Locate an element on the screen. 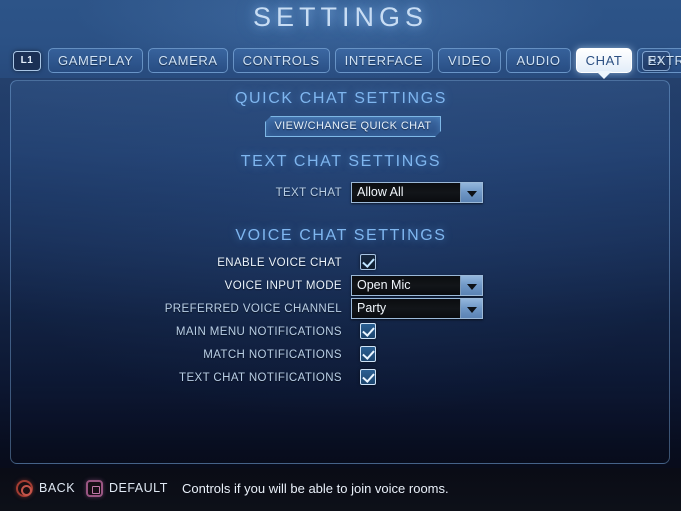 The width and height of the screenshot is (681, 511). setting-row-text-chat: TEXT CHAT Allow All is located at coordinates (340, 192).